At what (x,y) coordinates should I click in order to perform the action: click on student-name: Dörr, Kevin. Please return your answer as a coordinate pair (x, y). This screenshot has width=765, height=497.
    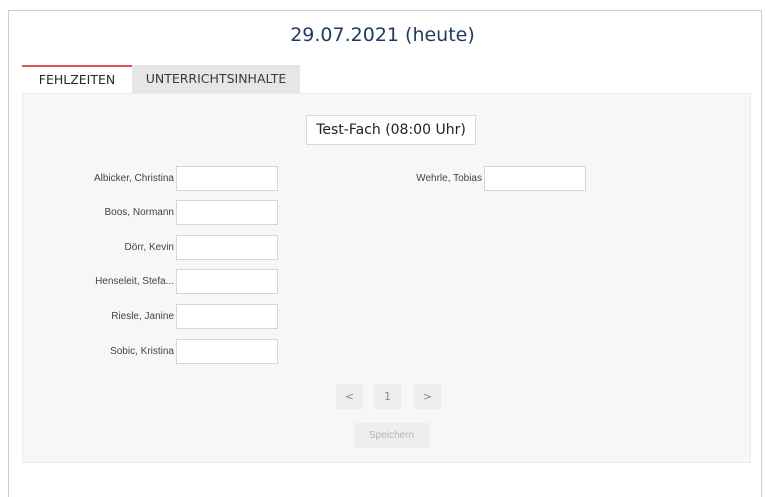
    Looking at the image, I should click on (149, 247).